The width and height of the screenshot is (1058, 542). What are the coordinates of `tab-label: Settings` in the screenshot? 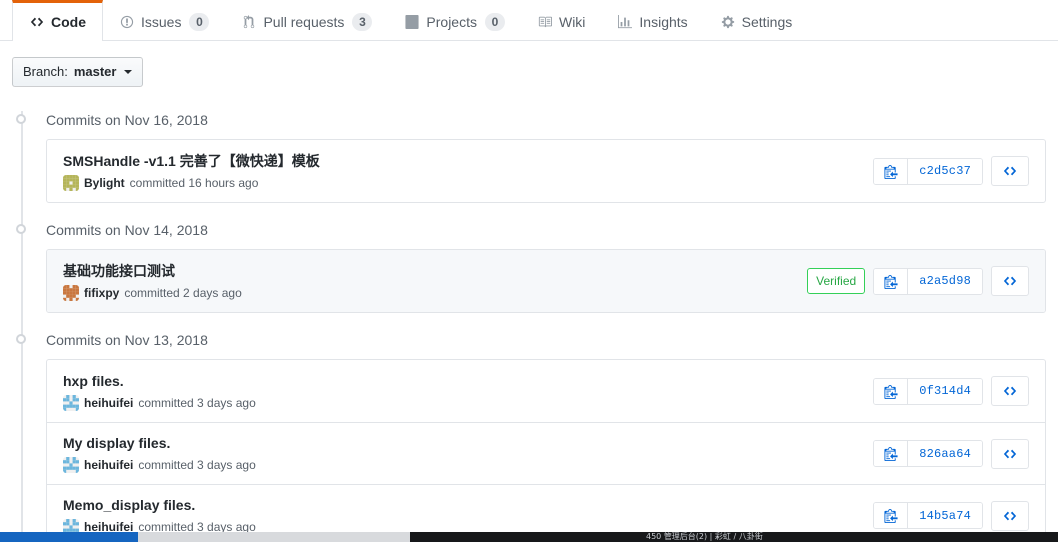 It's located at (767, 21).